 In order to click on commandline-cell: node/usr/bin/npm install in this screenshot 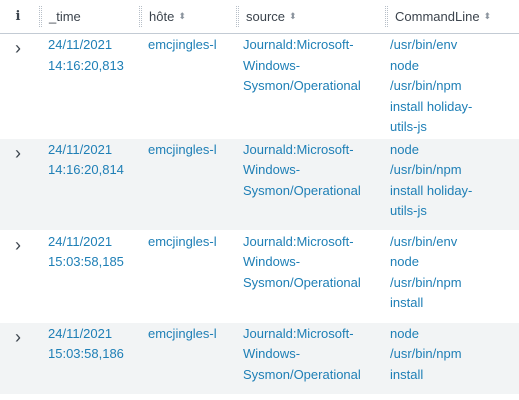, I will do `click(450, 358)`.